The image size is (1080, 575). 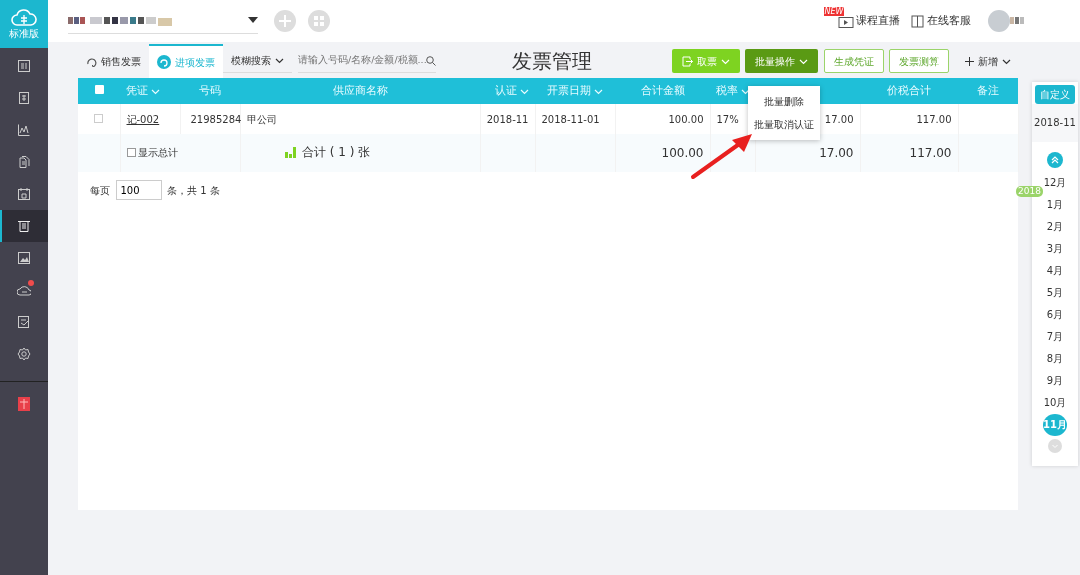 What do you see at coordinates (949, 21) in the screenshot?
I see `header-link: 在线客服` at bounding box center [949, 21].